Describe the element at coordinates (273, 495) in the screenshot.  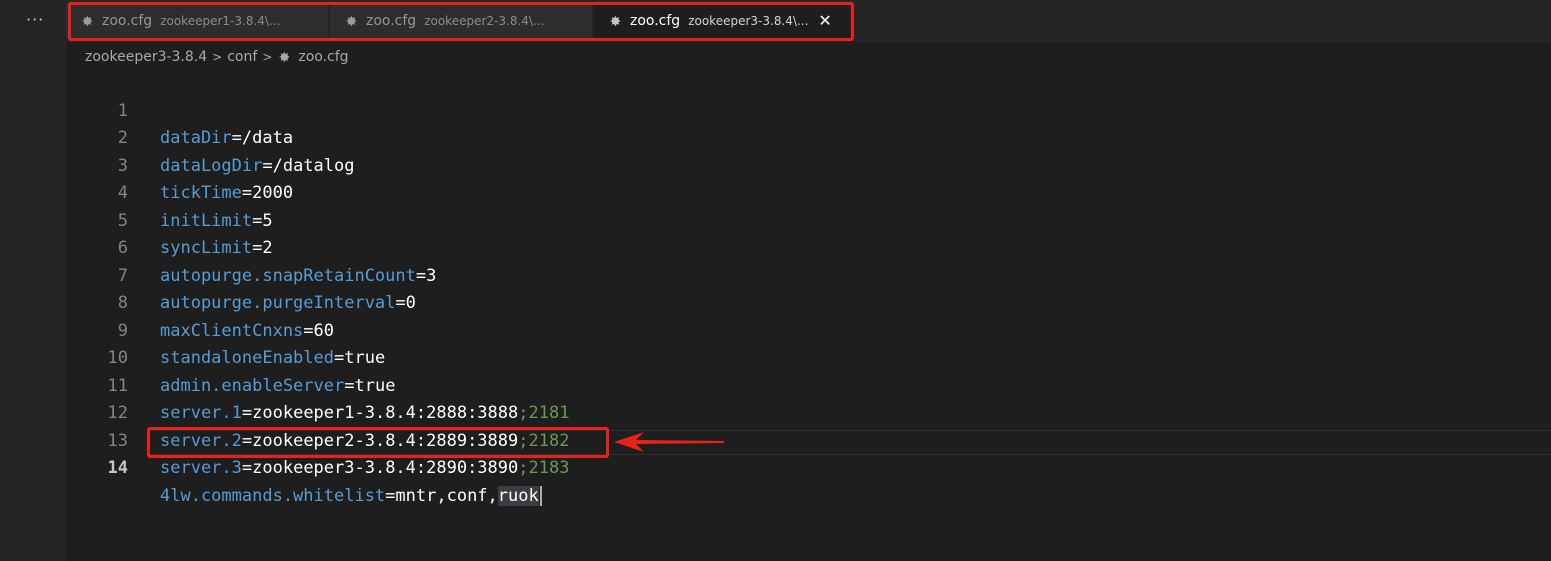
I see `config-key: 4lw.commands.whitelist` at that location.